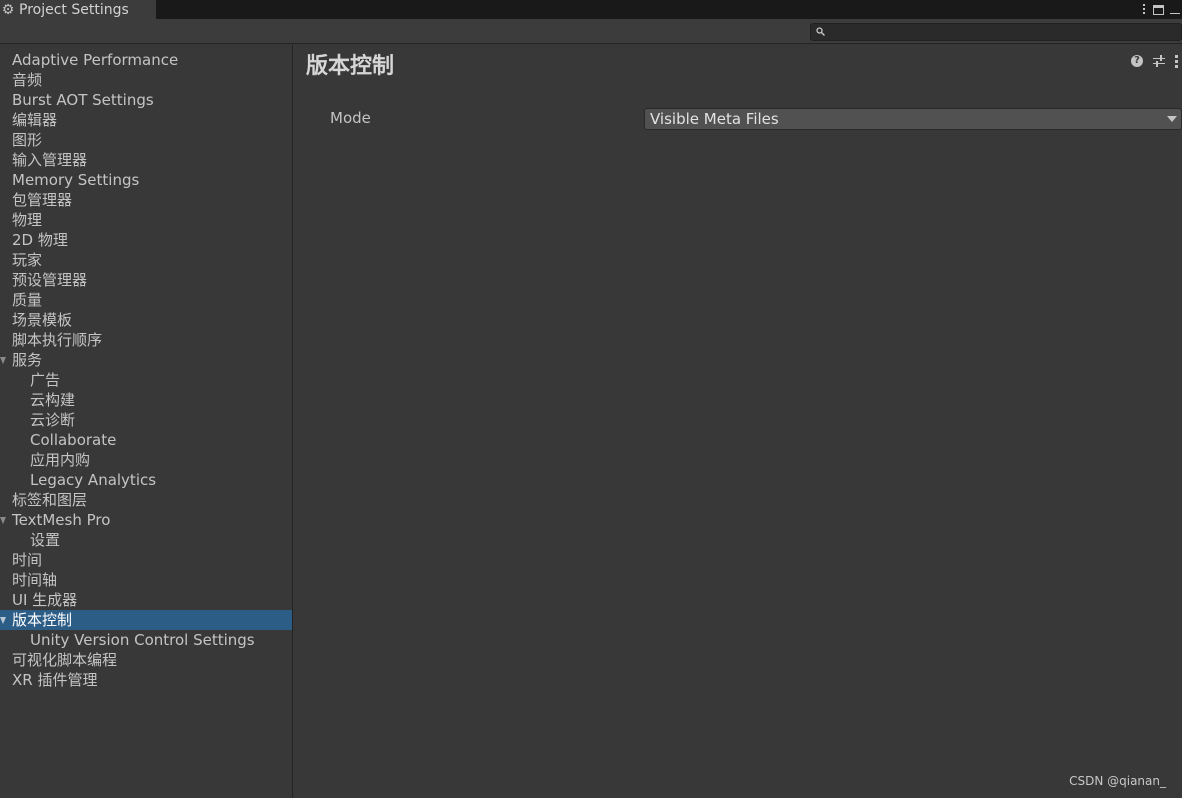 This screenshot has width=1182, height=798. Describe the element at coordinates (146, 140) in the screenshot. I see `sidebar-item: 图形` at that location.